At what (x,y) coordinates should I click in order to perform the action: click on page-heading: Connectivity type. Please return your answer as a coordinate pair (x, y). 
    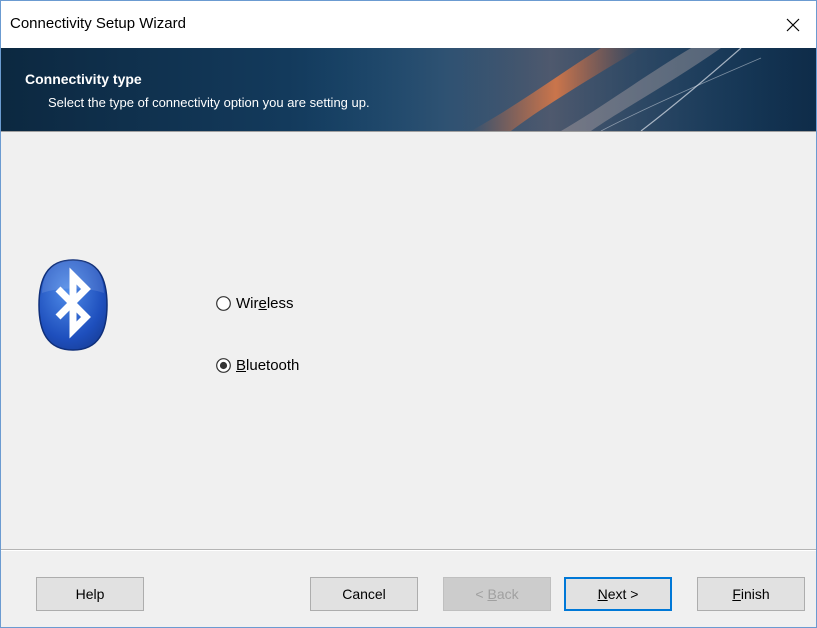
    Looking at the image, I should click on (83, 79).